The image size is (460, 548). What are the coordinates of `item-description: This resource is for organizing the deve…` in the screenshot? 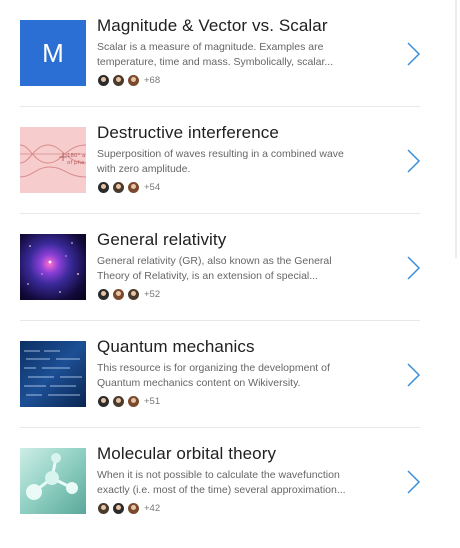 It's located at (213, 375).